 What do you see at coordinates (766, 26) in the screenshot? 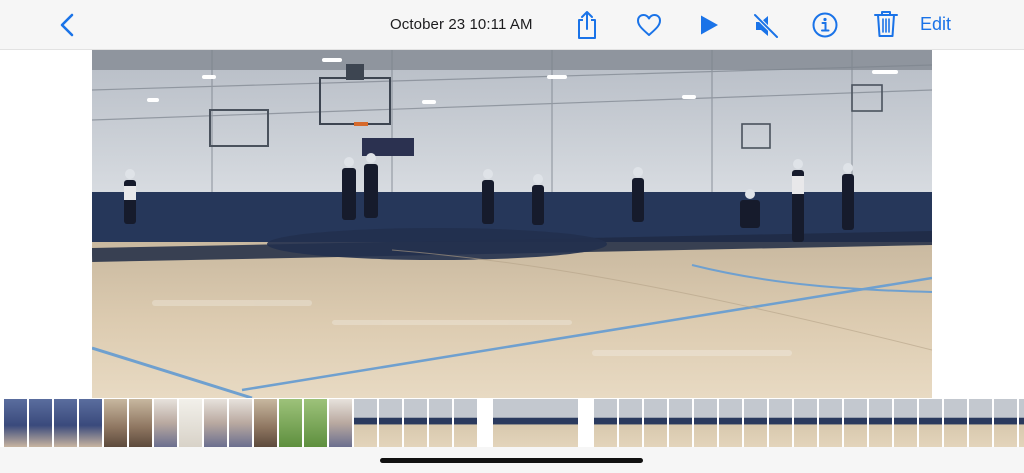
I see `speaker-muted-icon` at bounding box center [766, 26].